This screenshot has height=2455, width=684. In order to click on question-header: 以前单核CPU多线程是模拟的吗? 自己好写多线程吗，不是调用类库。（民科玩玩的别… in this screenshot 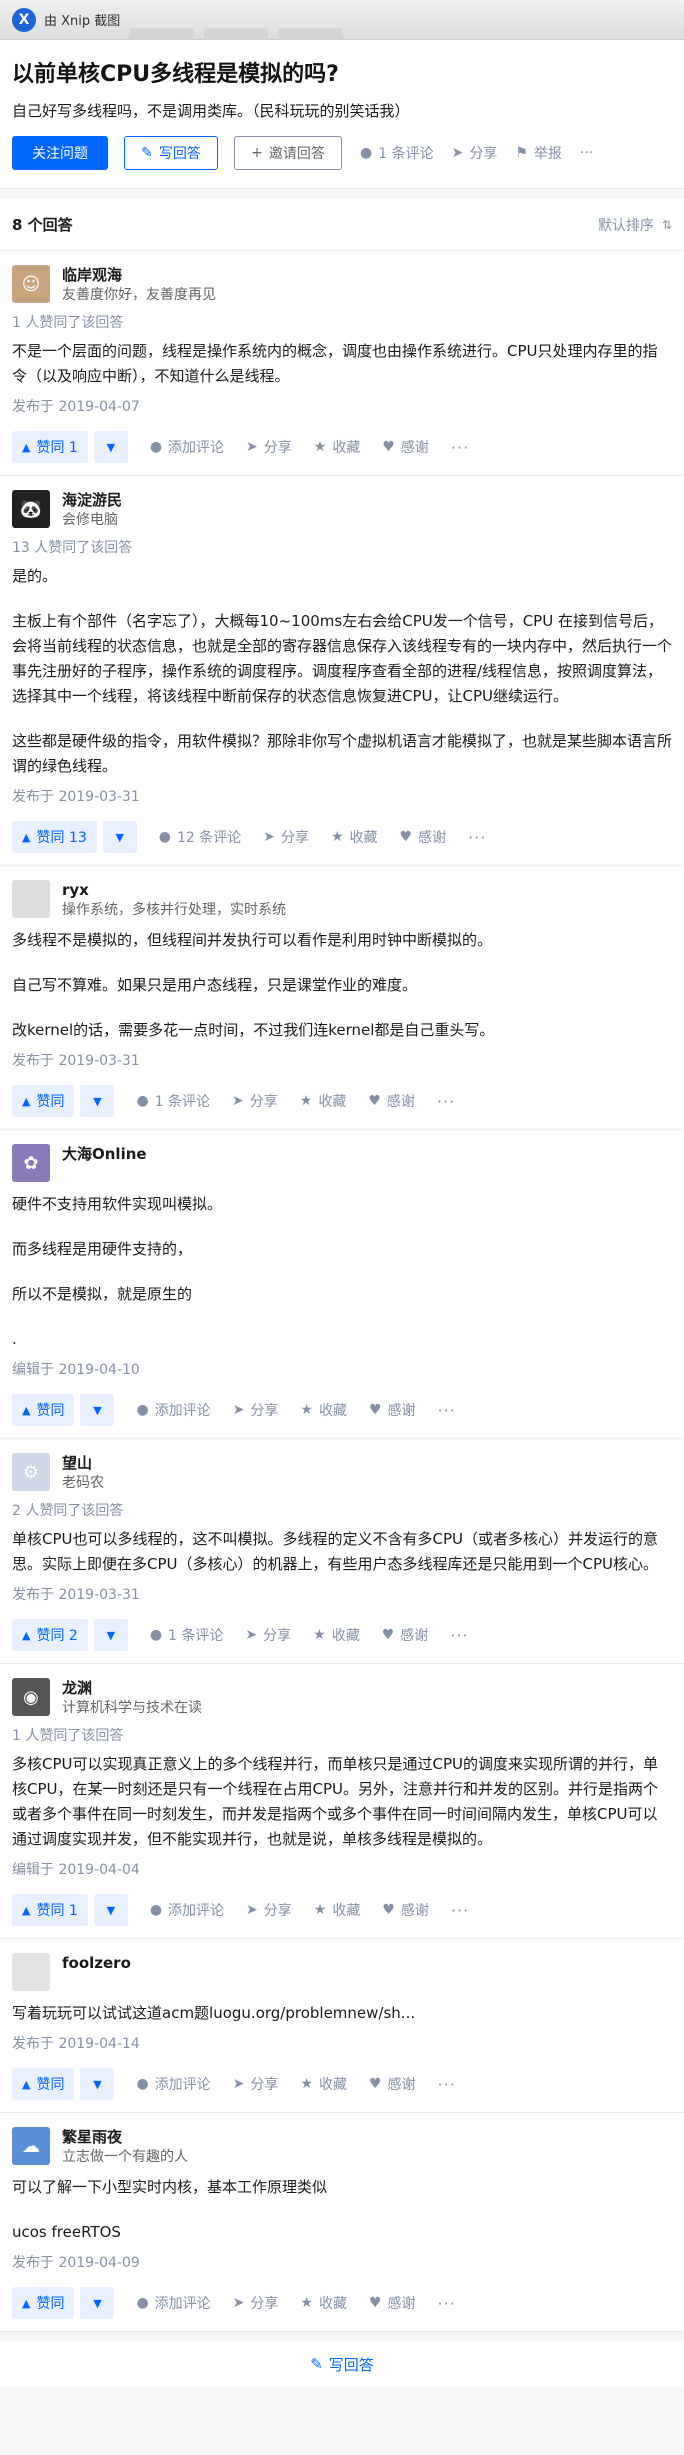, I will do `click(342, 114)`.